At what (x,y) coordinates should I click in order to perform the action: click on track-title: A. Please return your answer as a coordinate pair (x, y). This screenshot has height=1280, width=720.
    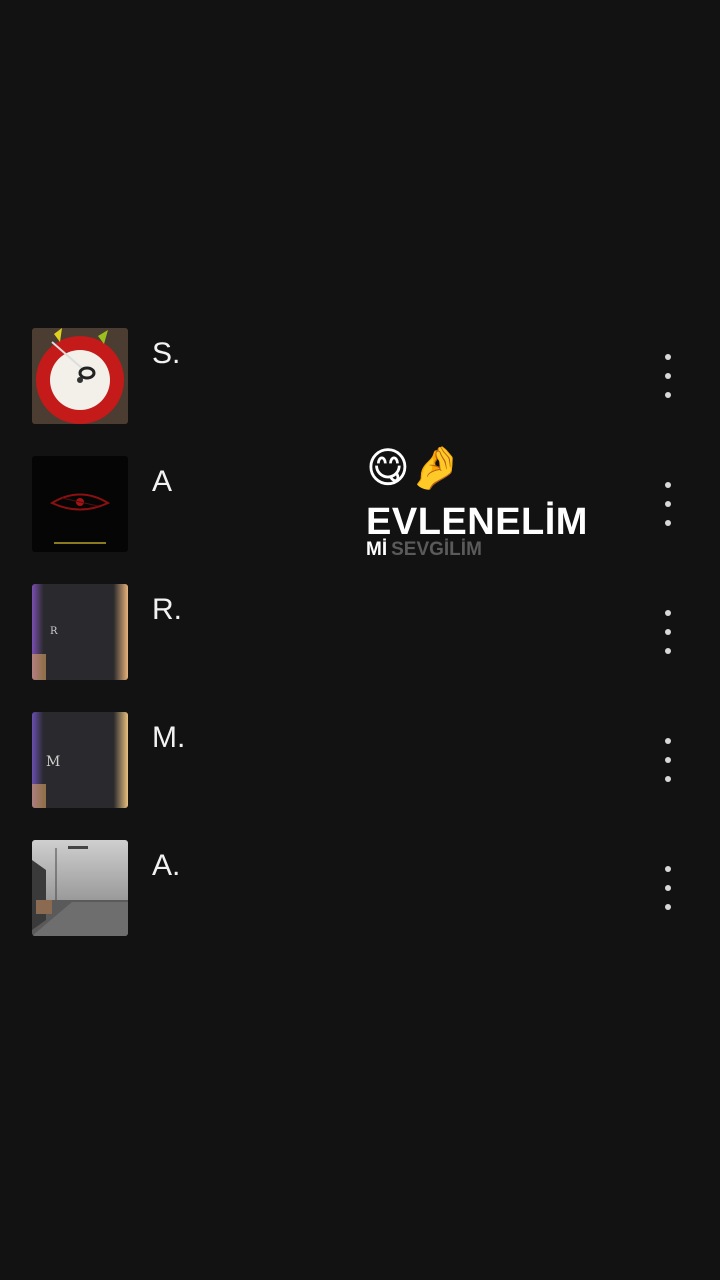
    Looking at the image, I should click on (162, 481).